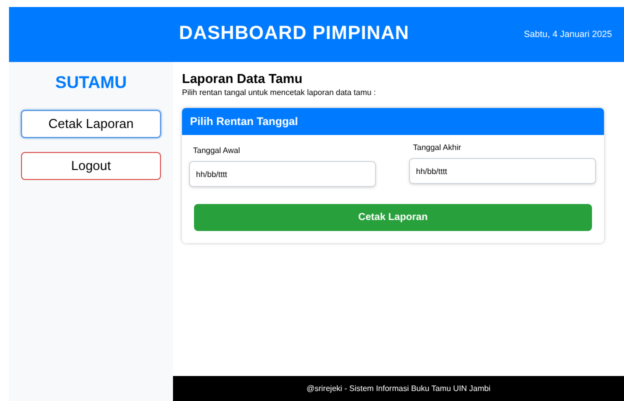 This screenshot has height=401, width=624. What do you see at coordinates (91, 124) in the screenshot?
I see `sidebar-button: Cetak Laporan` at bounding box center [91, 124].